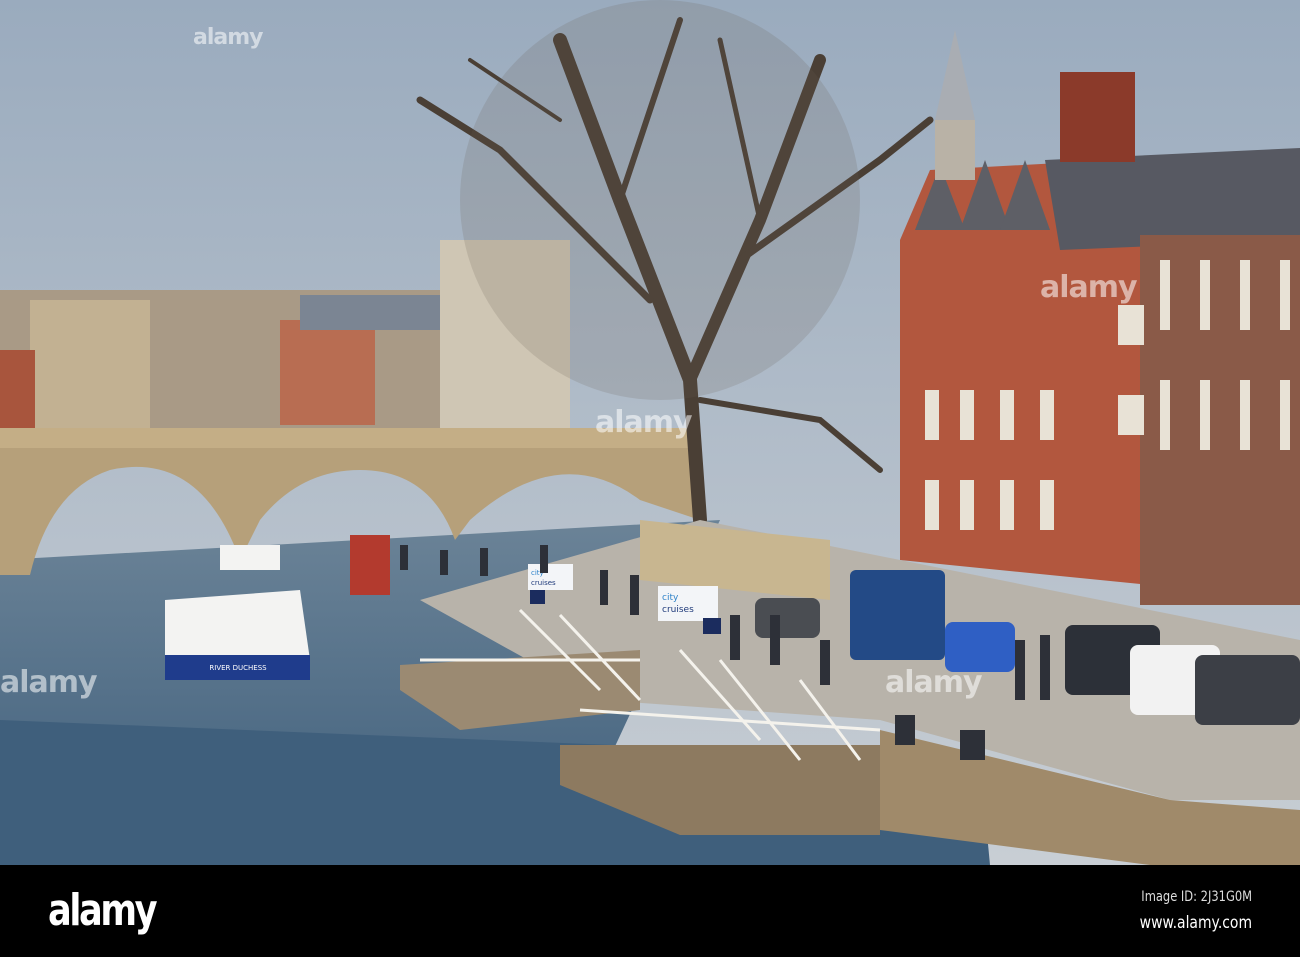 Image resolution: width=1300 pixels, height=957 pixels. I want to click on alamy-logo: alamy, so click(103, 910).